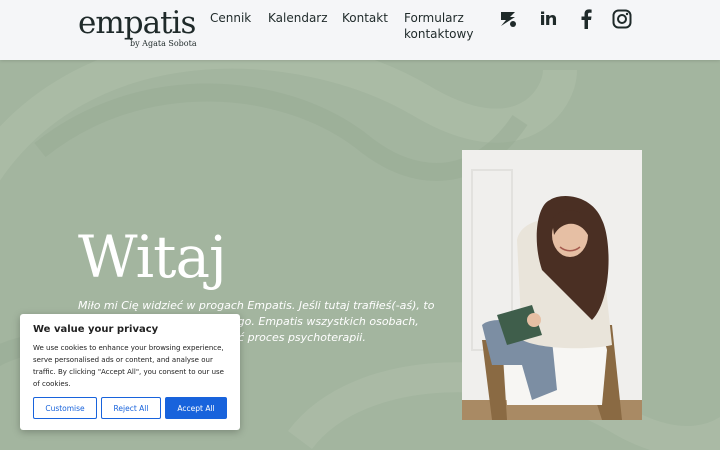 This screenshot has width=720, height=450. Describe the element at coordinates (586, 19) in the screenshot. I see `facebook-icon` at that location.